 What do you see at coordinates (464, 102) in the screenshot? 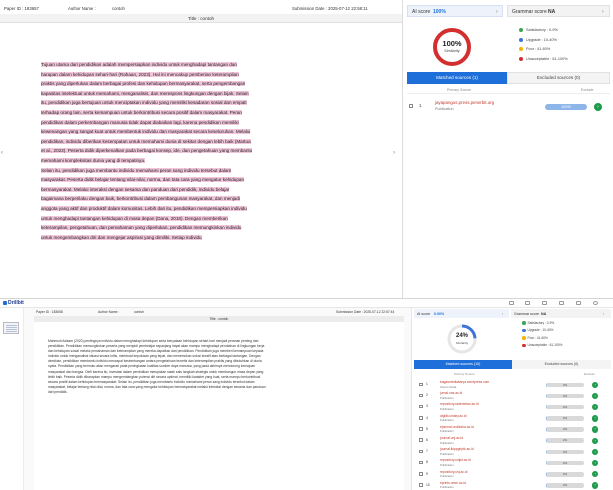
I see `source-name: jayapangus.press.penerbit.org` at bounding box center [464, 102].